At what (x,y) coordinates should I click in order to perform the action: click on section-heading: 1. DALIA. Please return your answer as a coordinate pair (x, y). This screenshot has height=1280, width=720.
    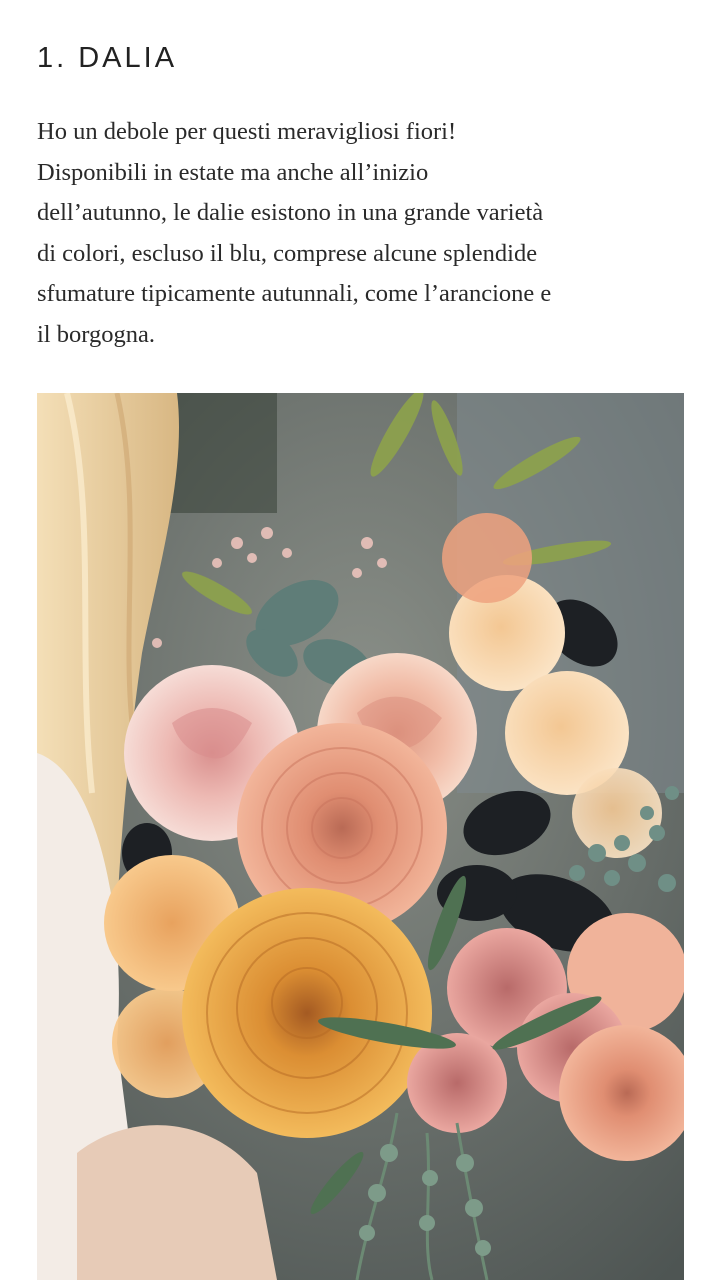
    Looking at the image, I should click on (107, 58).